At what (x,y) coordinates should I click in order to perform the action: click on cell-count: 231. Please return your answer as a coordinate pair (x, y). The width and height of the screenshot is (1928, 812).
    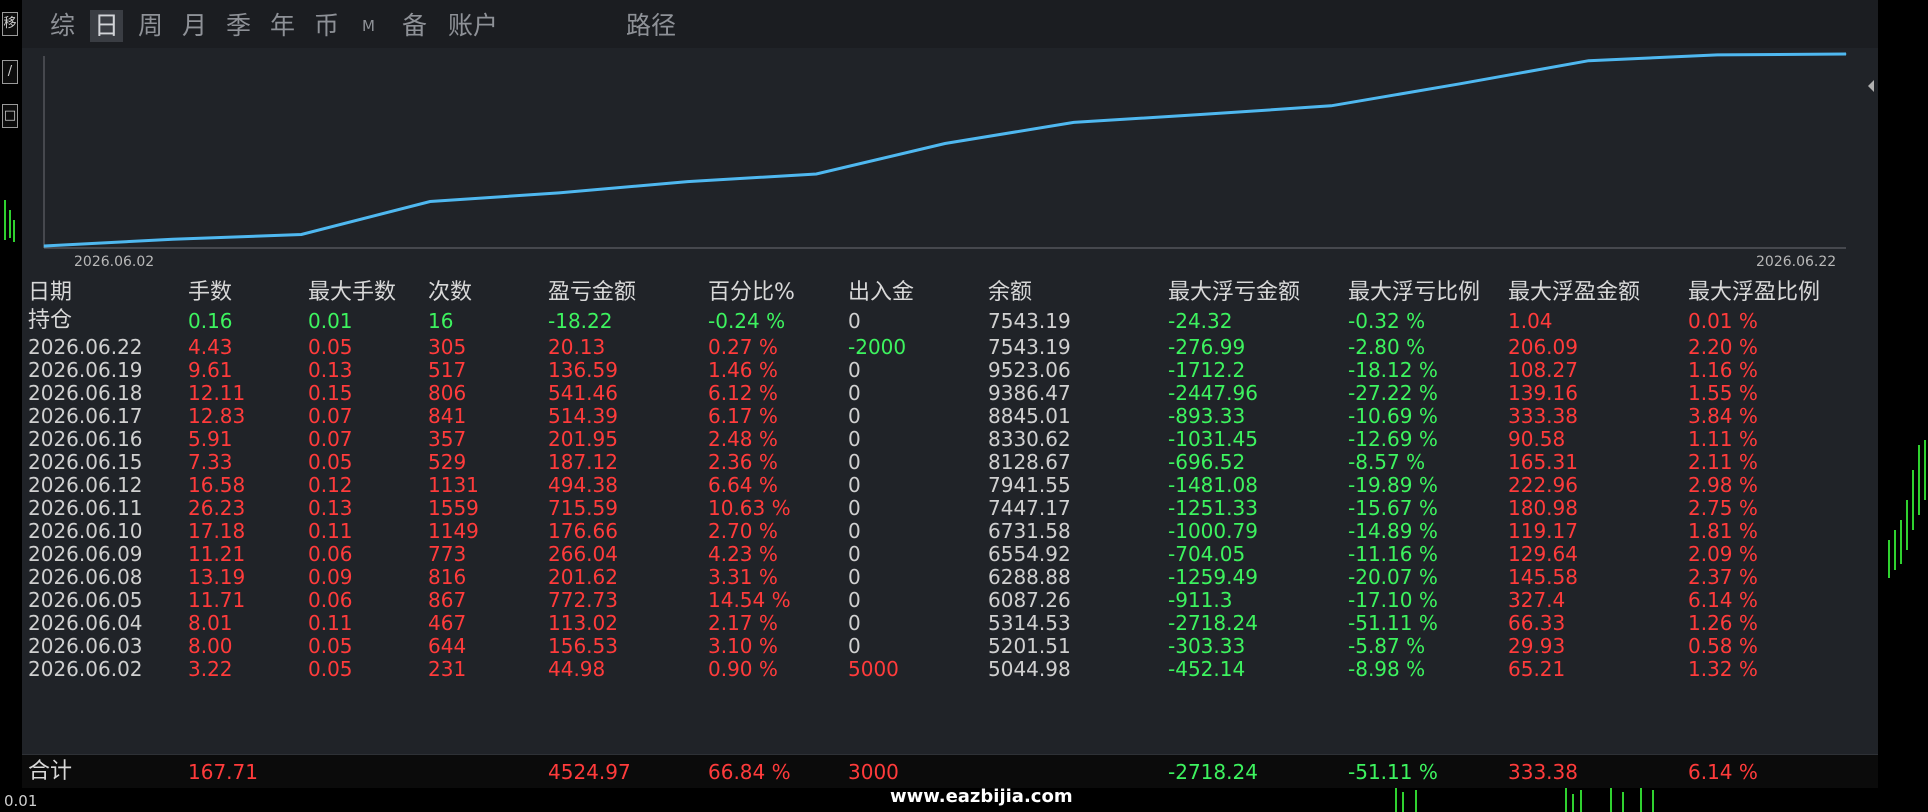
    Looking at the image, I should click on (447, 669).